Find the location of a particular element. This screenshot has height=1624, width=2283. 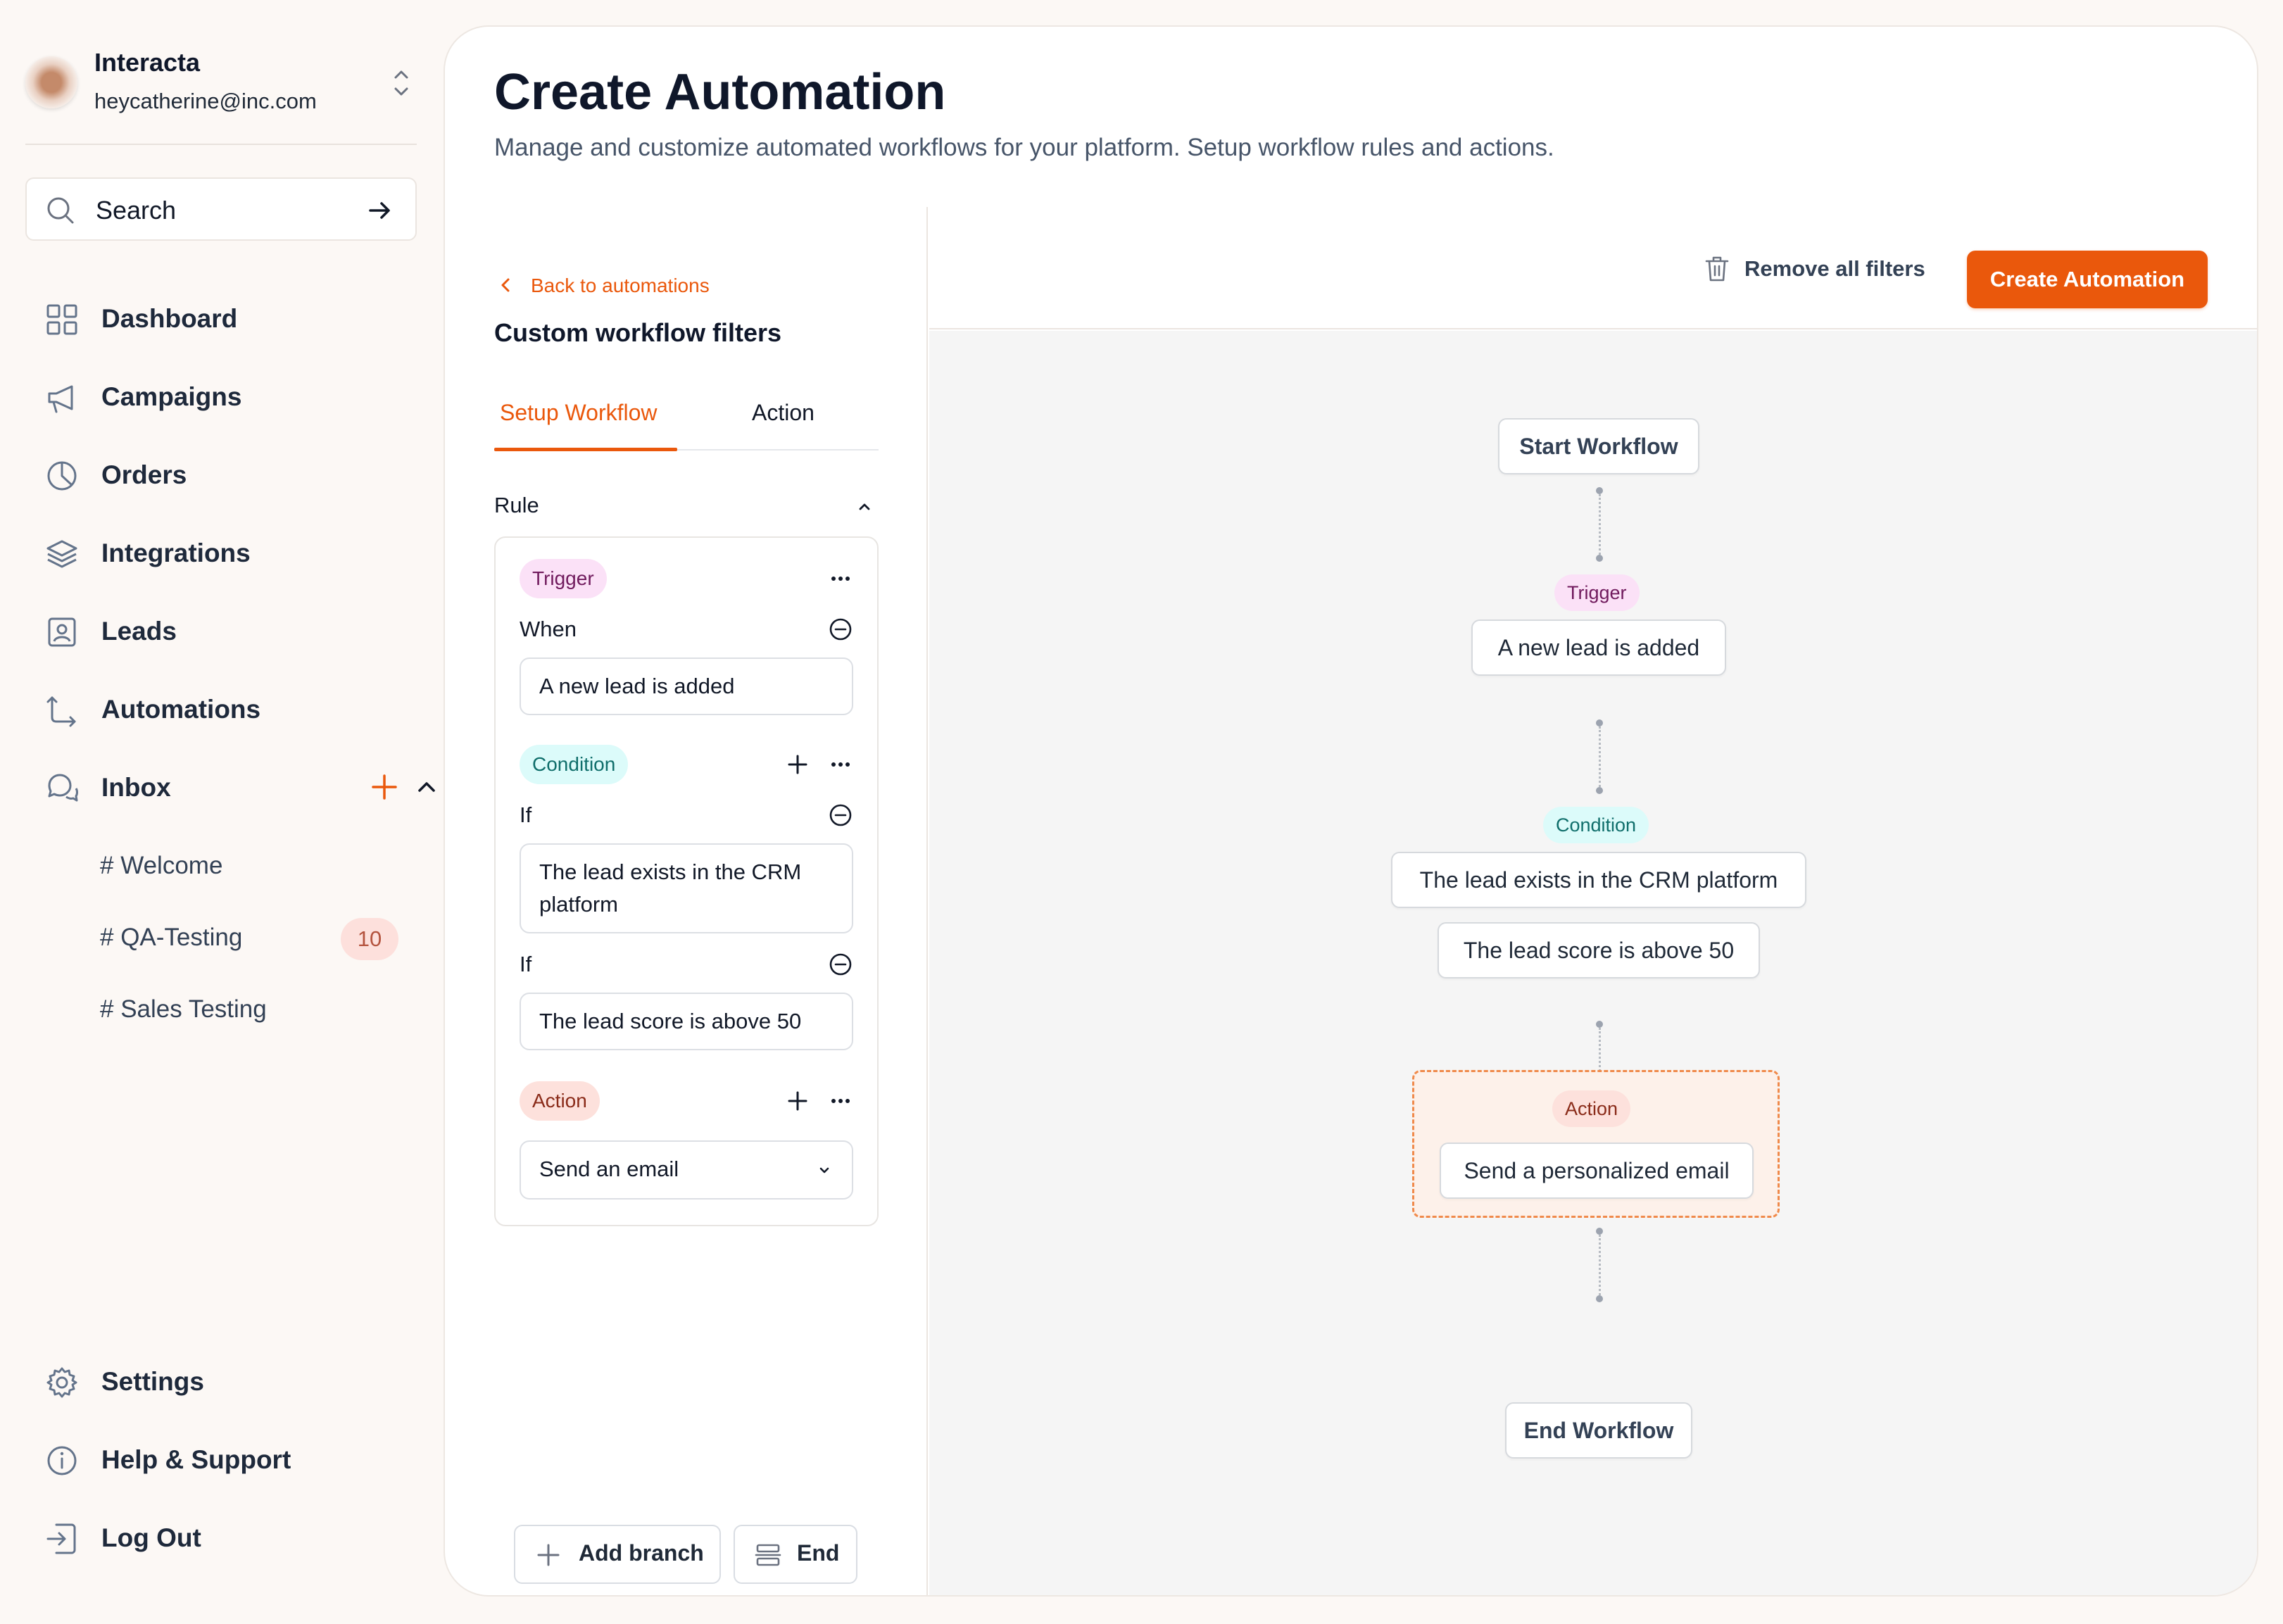

nav-item-settings: Settings is located at coordinates (228, 1381).